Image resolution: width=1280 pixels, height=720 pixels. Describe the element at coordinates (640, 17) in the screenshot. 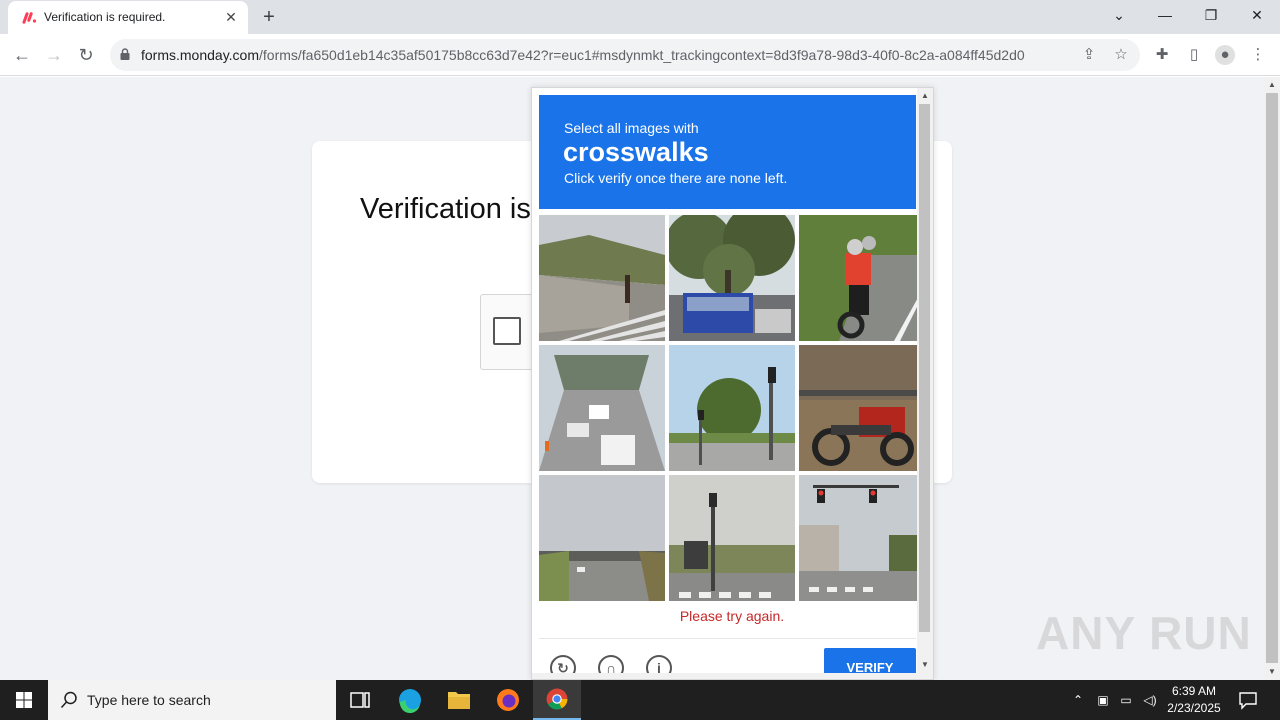

I see `browser-tab-strip: Verification is required. ✕ + ⌄ — ❐ ✕` at that location.